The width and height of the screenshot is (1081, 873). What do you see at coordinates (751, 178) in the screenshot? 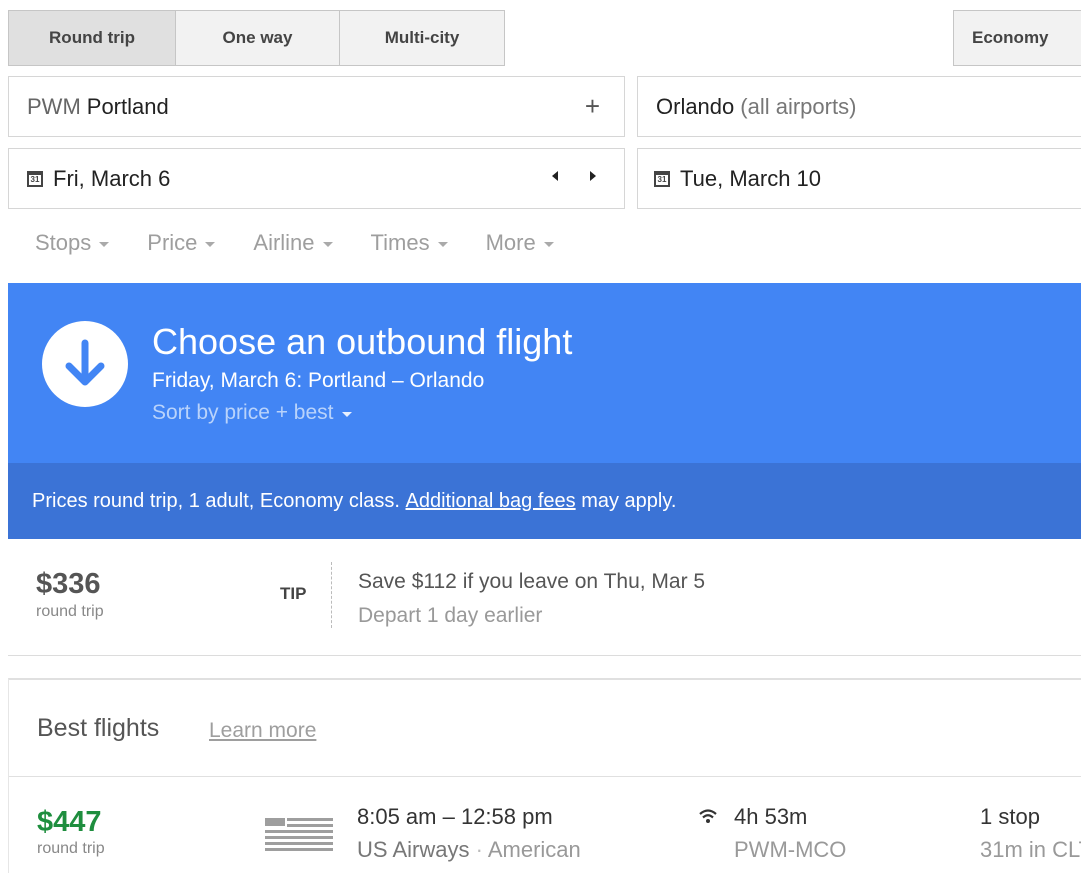
I see `return-date: Tue, March 10` at bounding box center [751, 178].